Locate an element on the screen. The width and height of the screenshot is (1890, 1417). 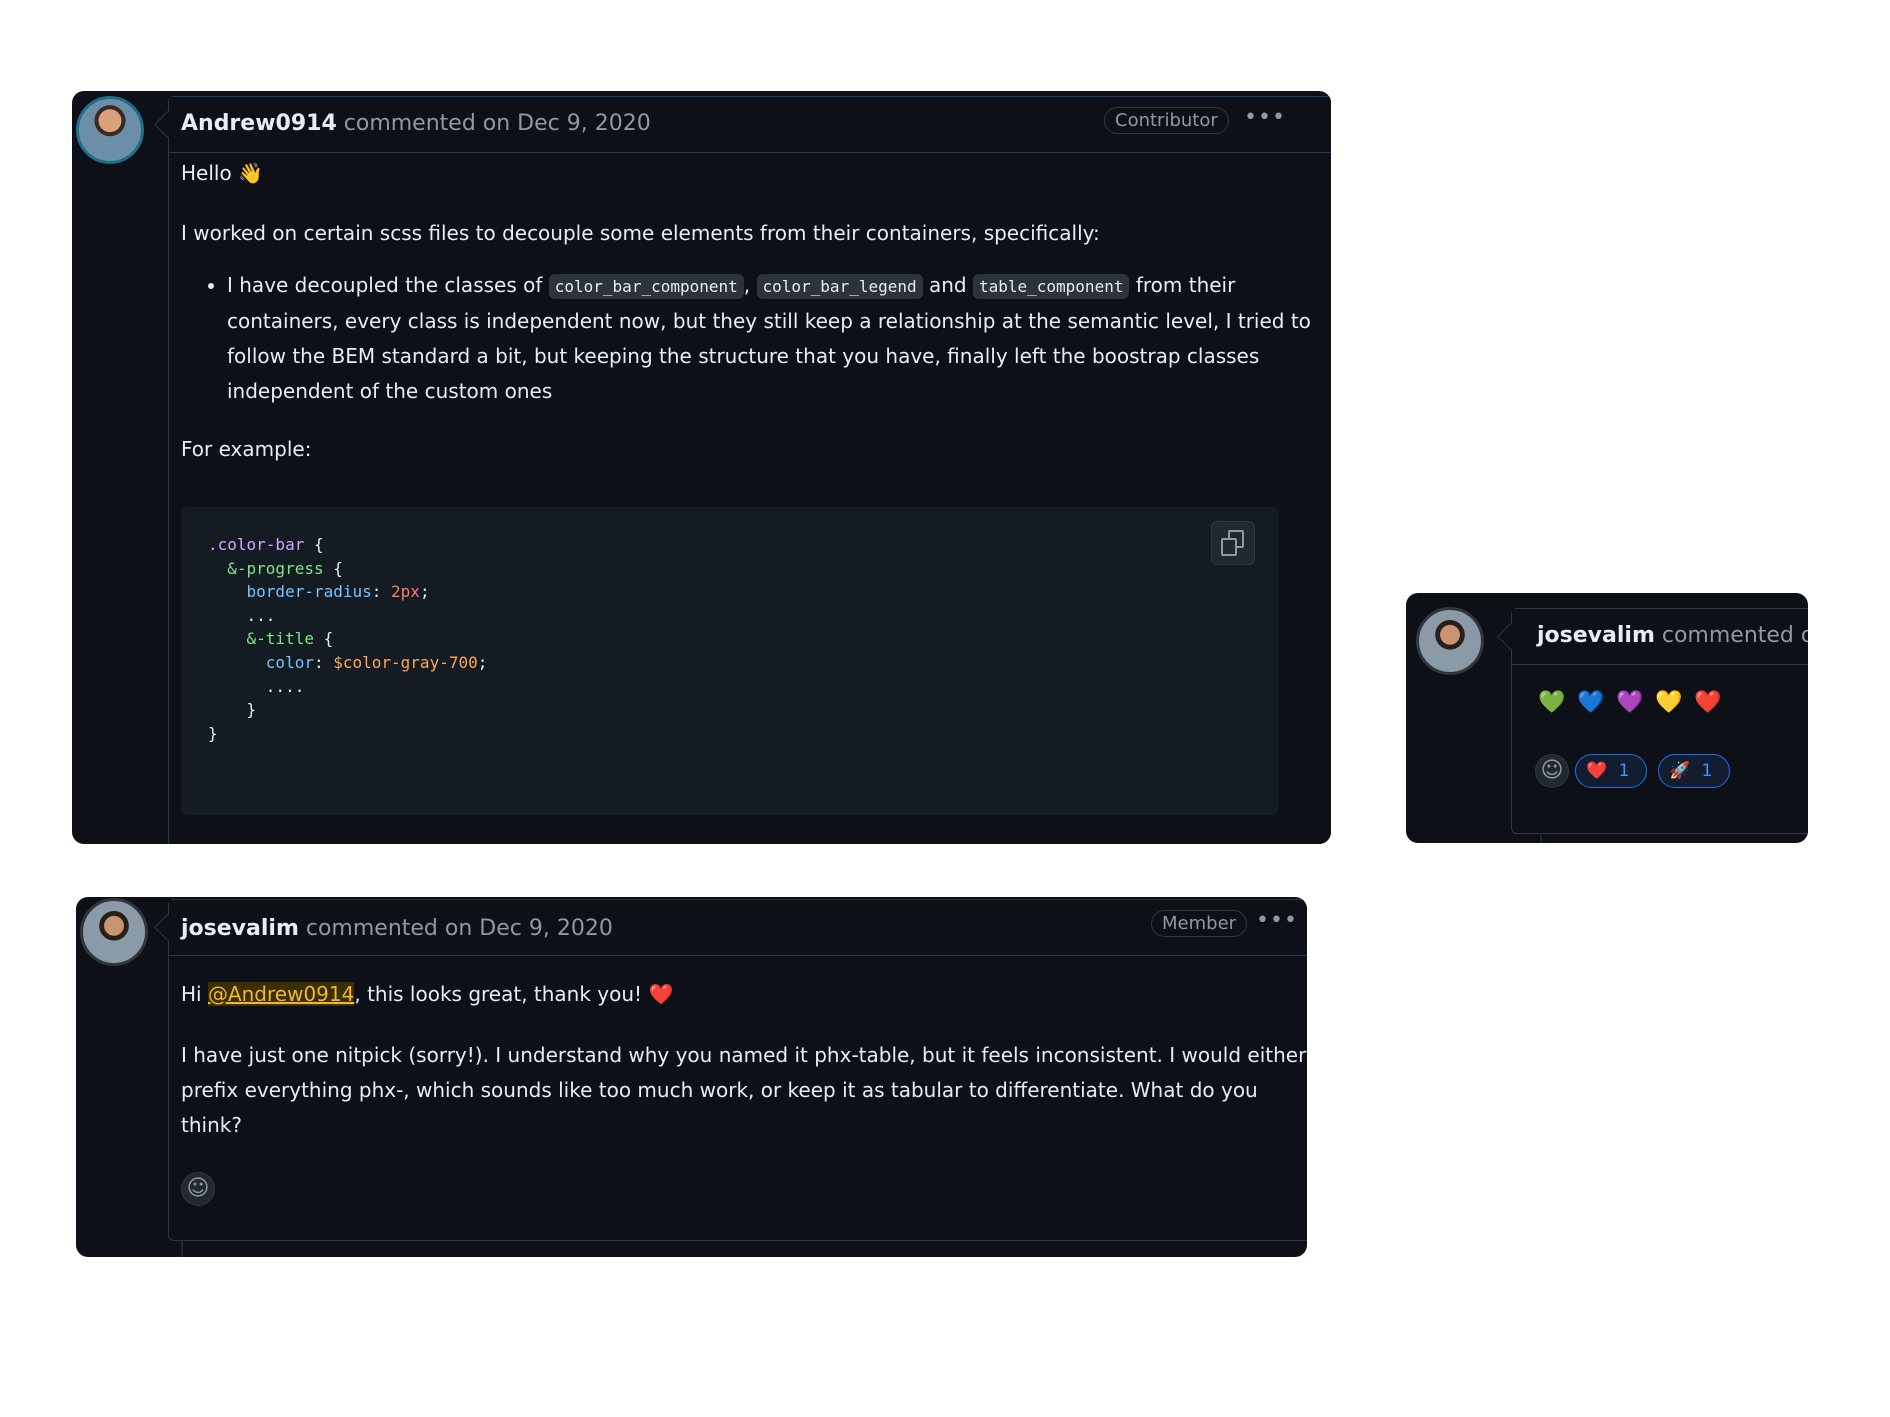
blue-heart-icon: 💙 is located at coordinates (1591, 702).